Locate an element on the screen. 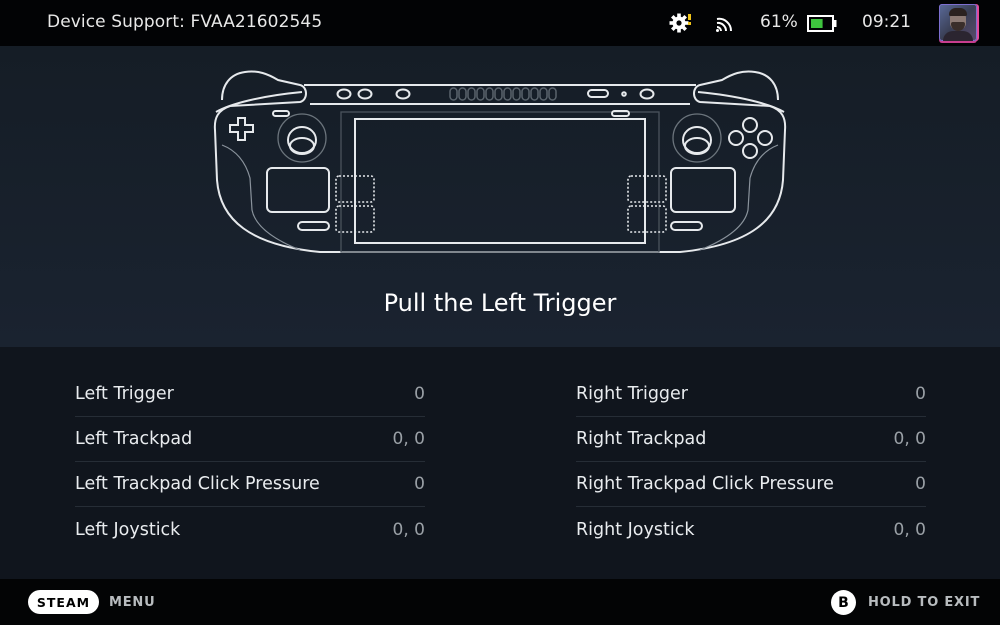 This screenshot has height=625, width=1000. hold-to-exit-label: HOLD TO EXIT is located at coordinates (924, 602).